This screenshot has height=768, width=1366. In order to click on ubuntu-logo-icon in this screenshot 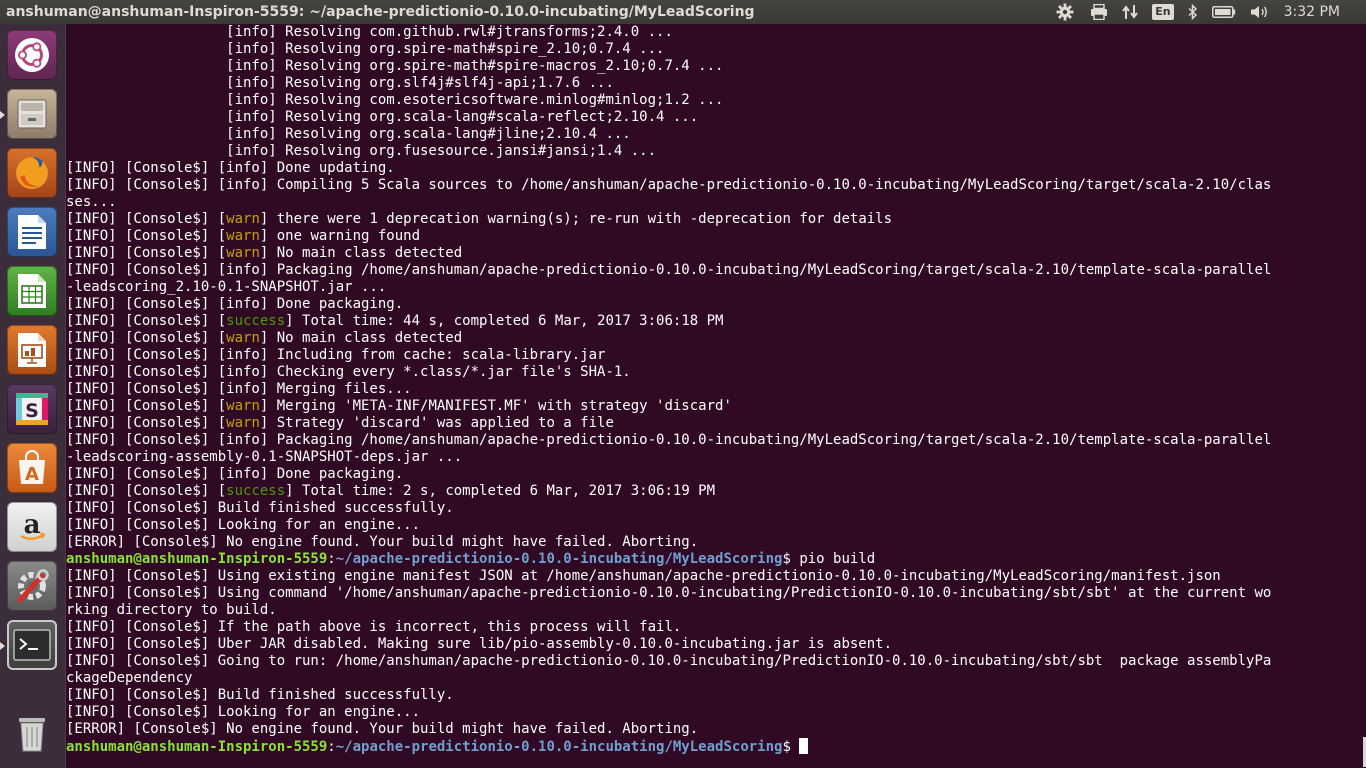, I will do `click(32, 55)`.